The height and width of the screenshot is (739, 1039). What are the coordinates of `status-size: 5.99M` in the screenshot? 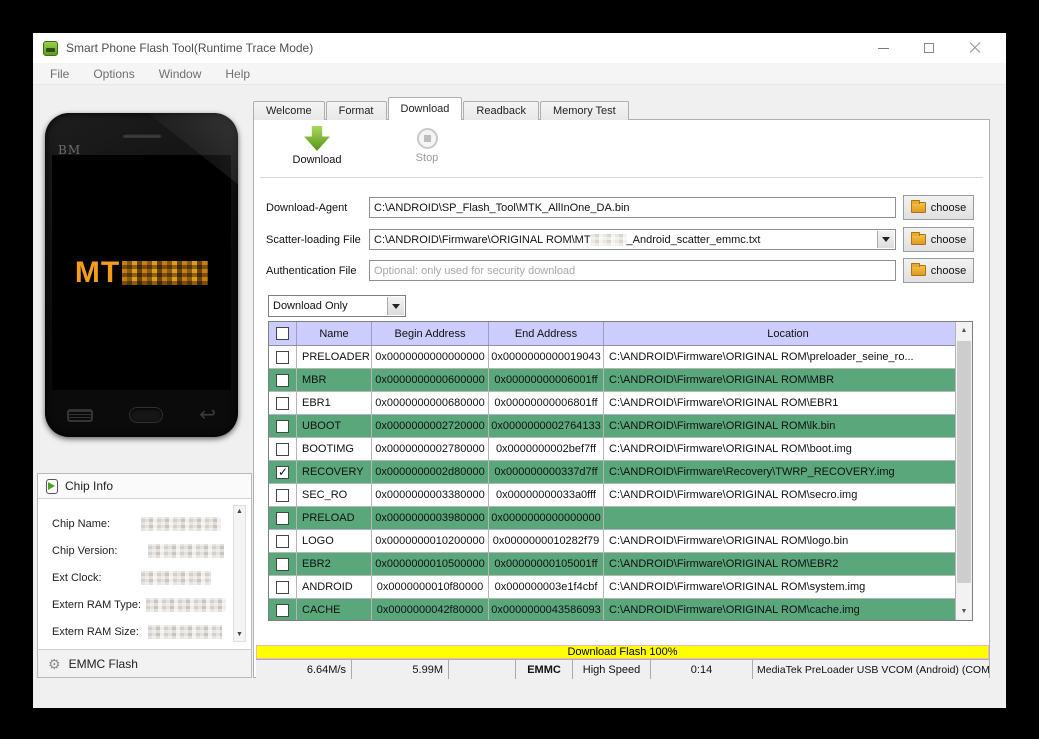 It's located at (400, 669).